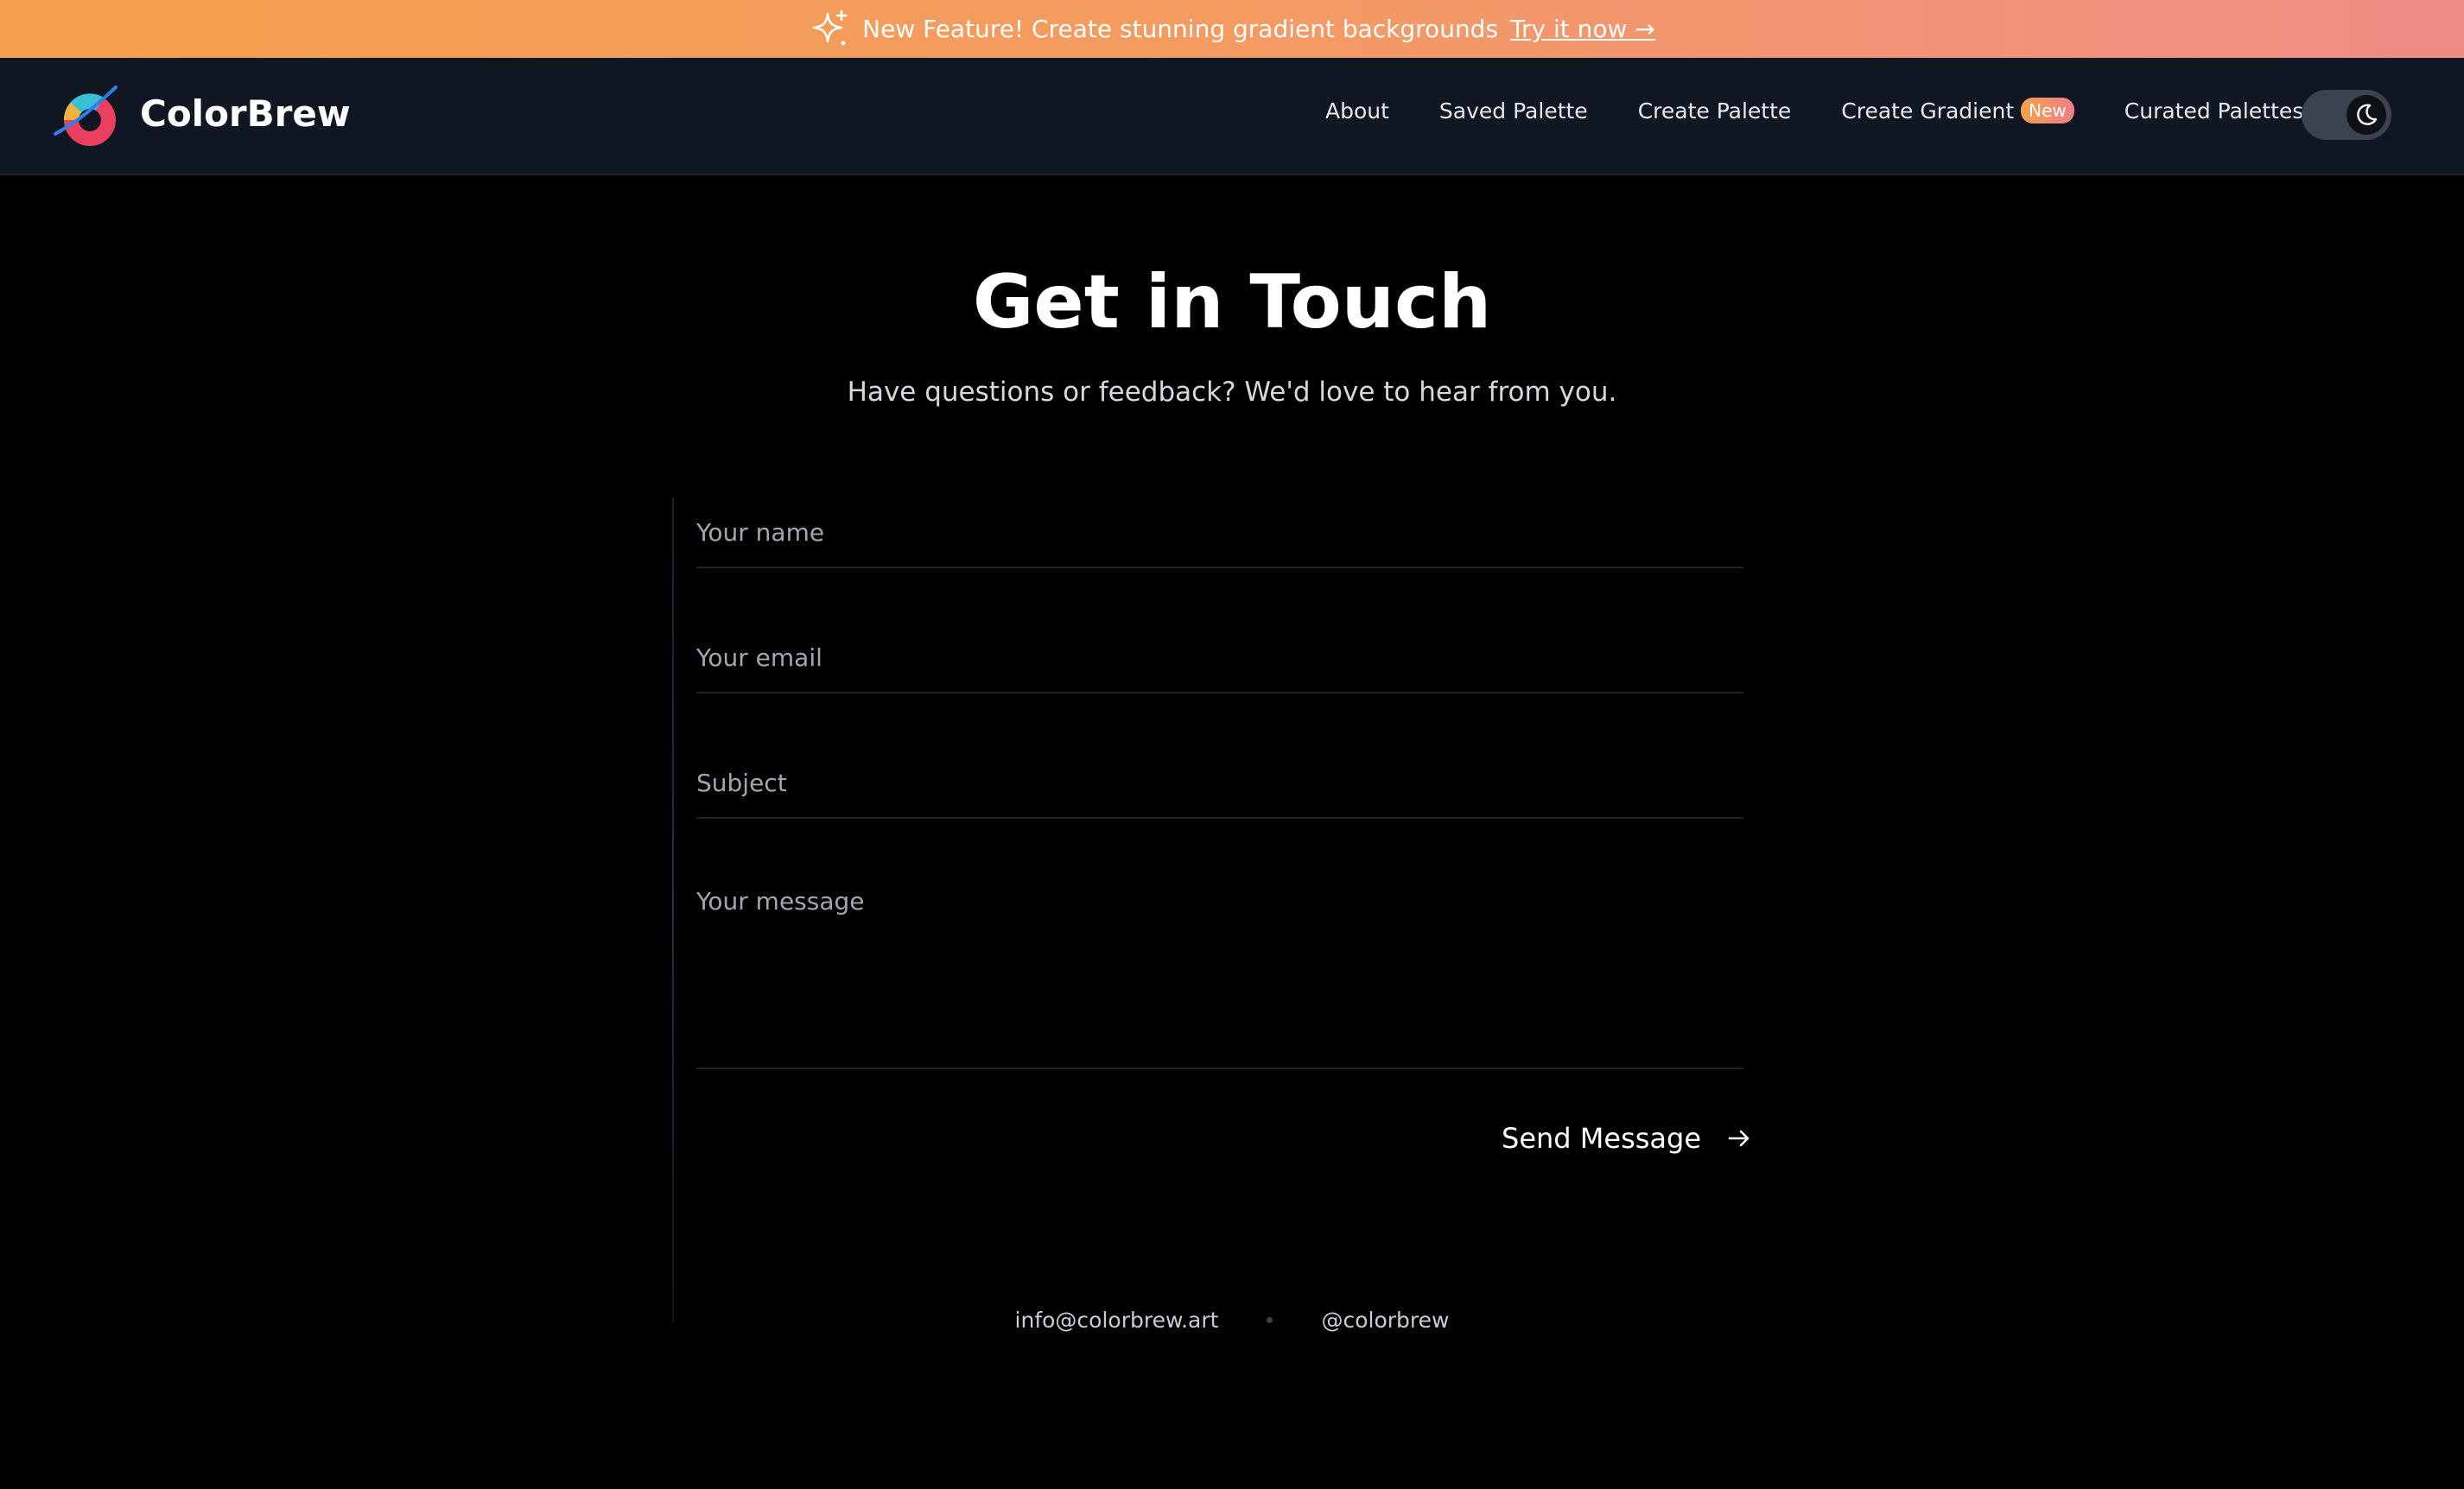 Image resolution: width=2464 pixels, height=1489 pixels. I want to click on social-handle-link: @colorbrew, so click(1385, 1320).